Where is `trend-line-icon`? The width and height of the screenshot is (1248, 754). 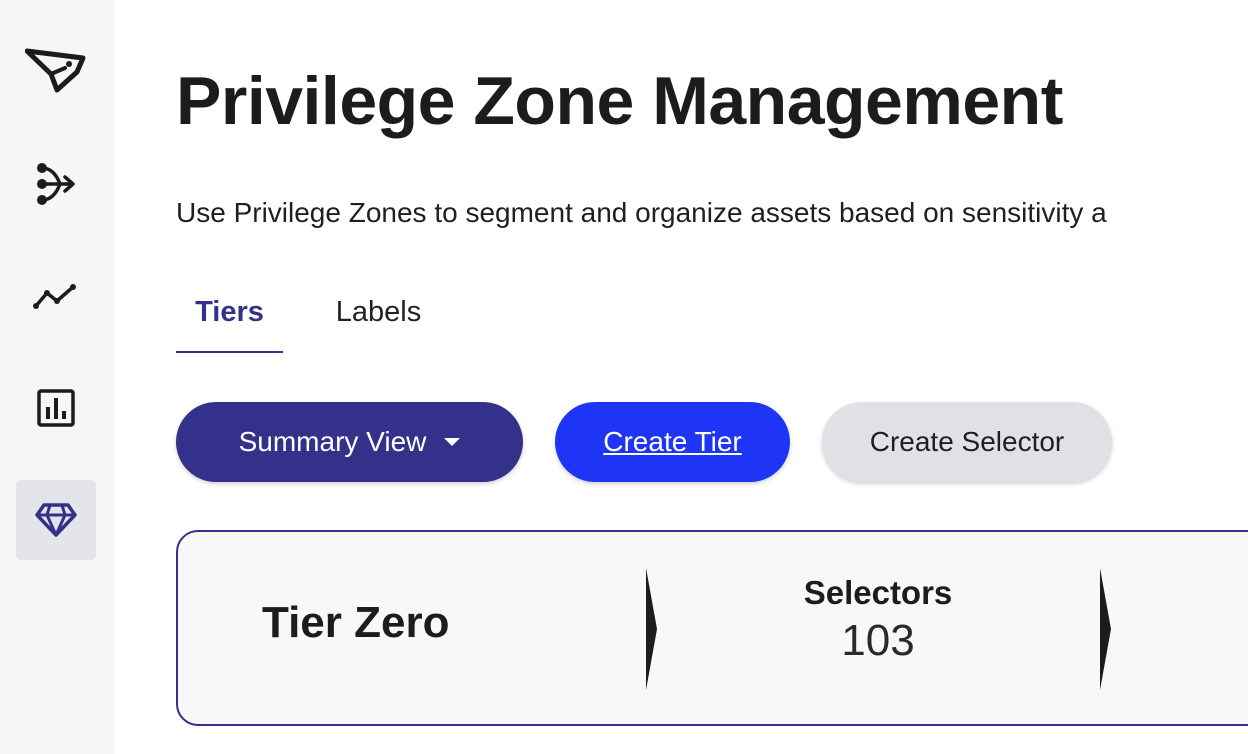 trend-line-icon is located at coordinates (54, 296).